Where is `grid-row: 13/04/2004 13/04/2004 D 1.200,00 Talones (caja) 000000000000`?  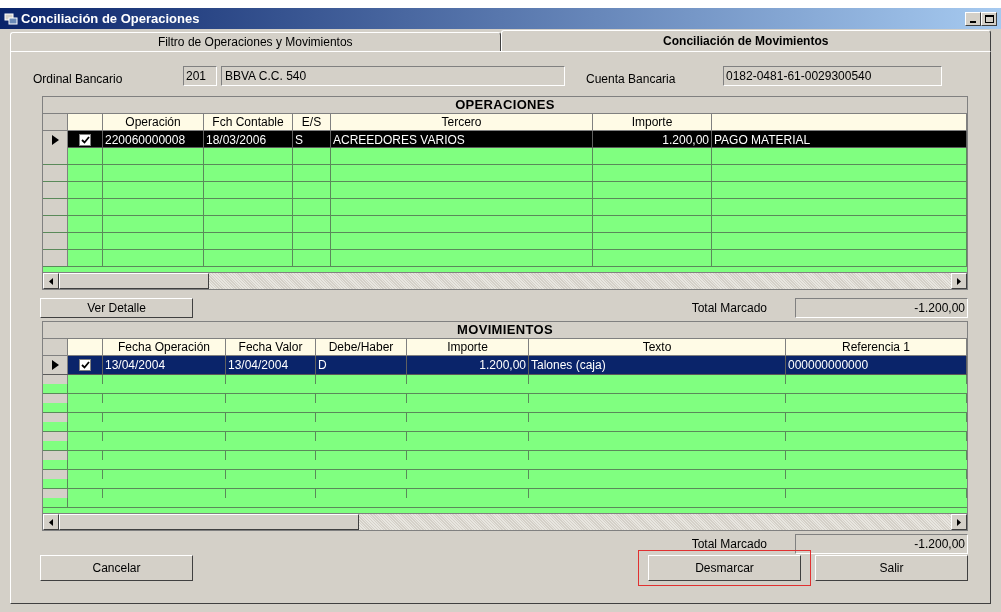
grid-row: 13/04/2004 13/04/2004 D 1.200,00 Talones (caja) 000000000000 is located at coordinates (505, 365).